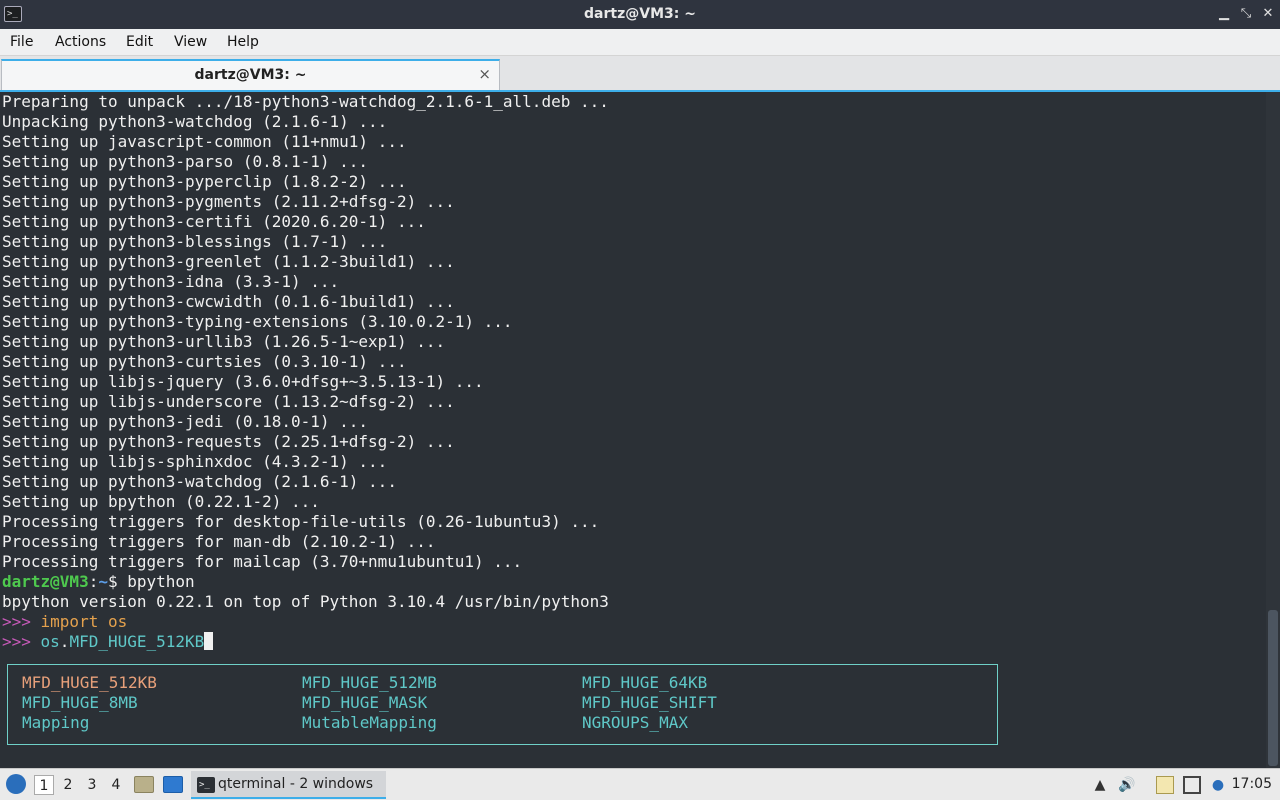 The image size is (1280, 800). I want to click on repl-import-target: os, so click(113, 621).